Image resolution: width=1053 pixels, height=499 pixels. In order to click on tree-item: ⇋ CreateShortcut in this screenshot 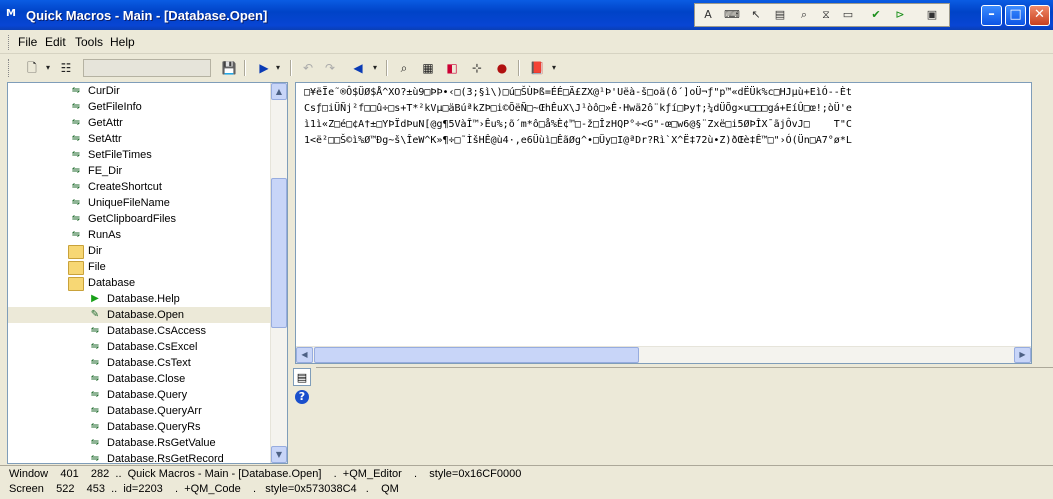, I will do `click(115, 187)`.